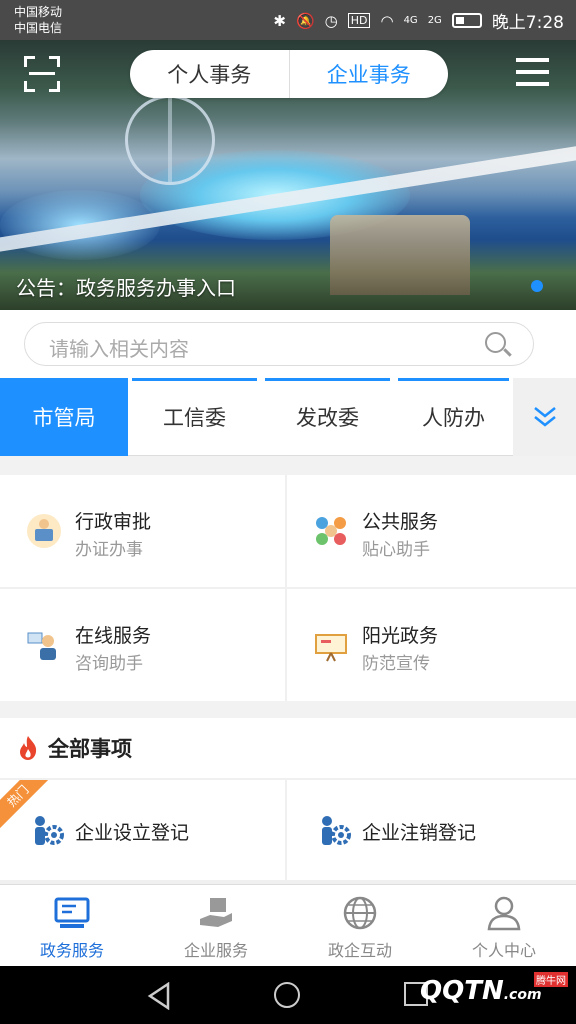 The width and height of the screenshot is (576, 1024). Describe the element at coordinates (400, 522) in the screenshot. I see `service-title: 公共服务` at that location.